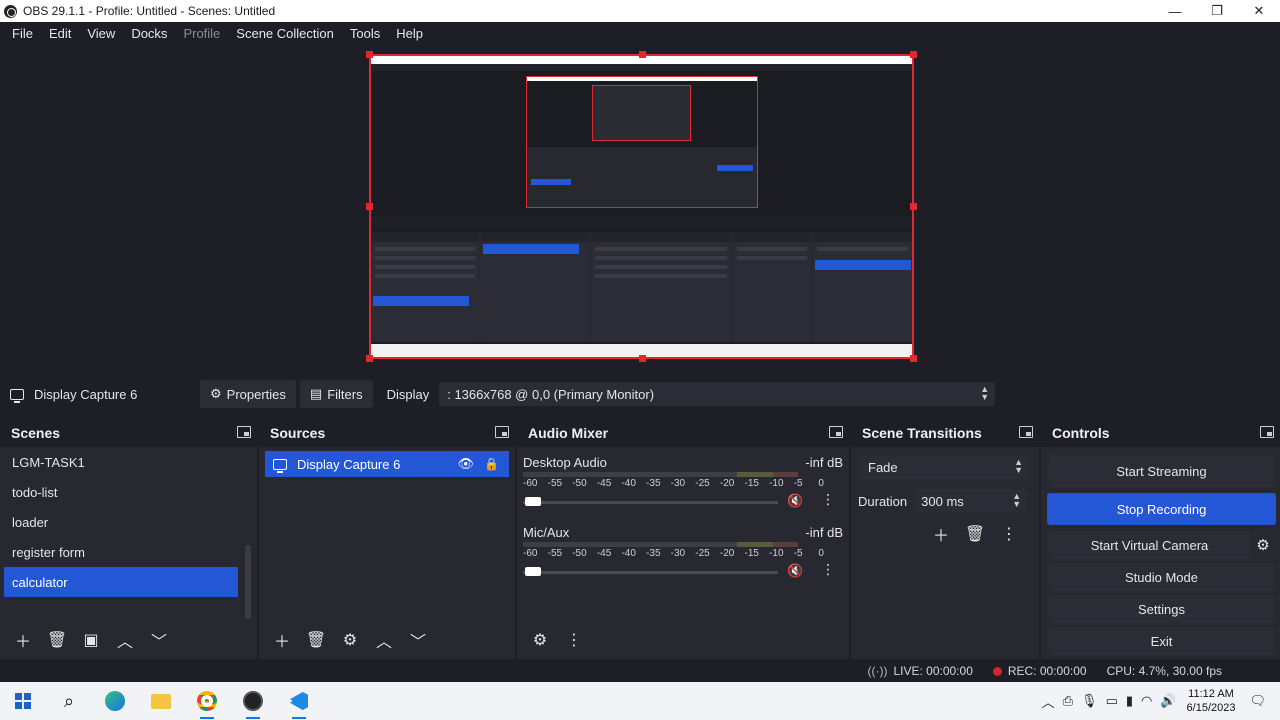 Image resolution: width=1280 pixels, height=720 pixels. Describe the element at coordinates (1112, 701) in the screenshot. I see `display-icon: ▭` at that location.